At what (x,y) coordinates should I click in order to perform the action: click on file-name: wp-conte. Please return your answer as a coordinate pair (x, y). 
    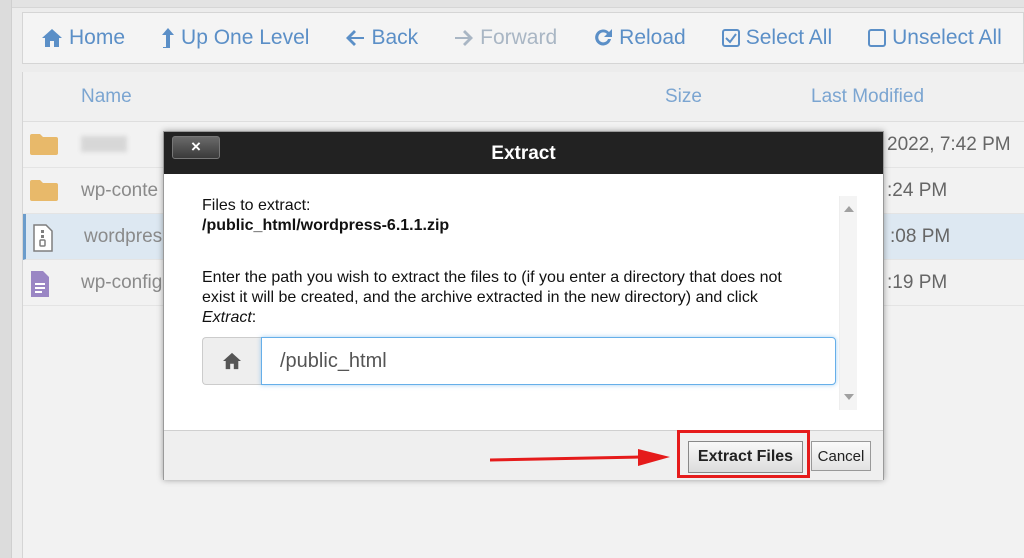
    Looking at the image, I should click on (120, 190).